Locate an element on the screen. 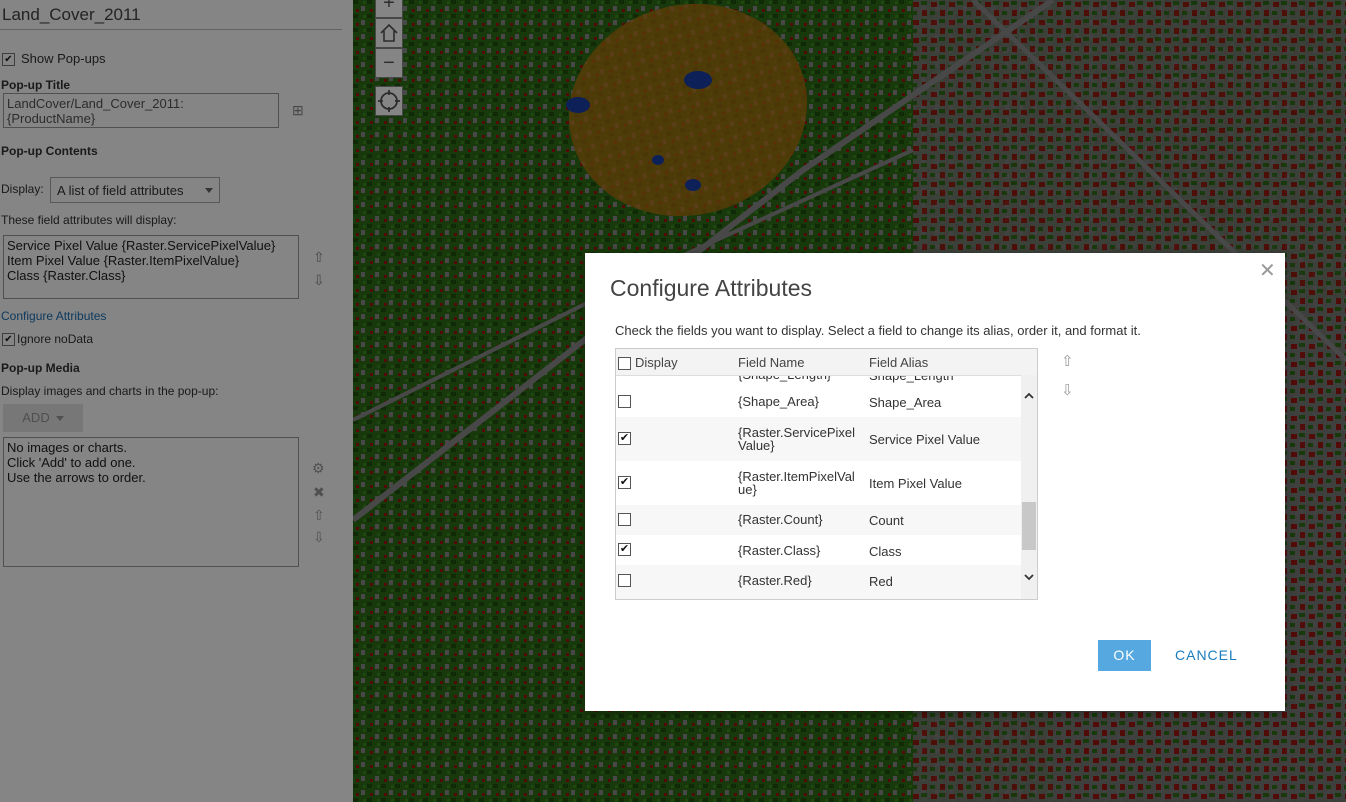 The image size is (1346, 802). field-alias-cell: Red is located at coordinates (881, 581).